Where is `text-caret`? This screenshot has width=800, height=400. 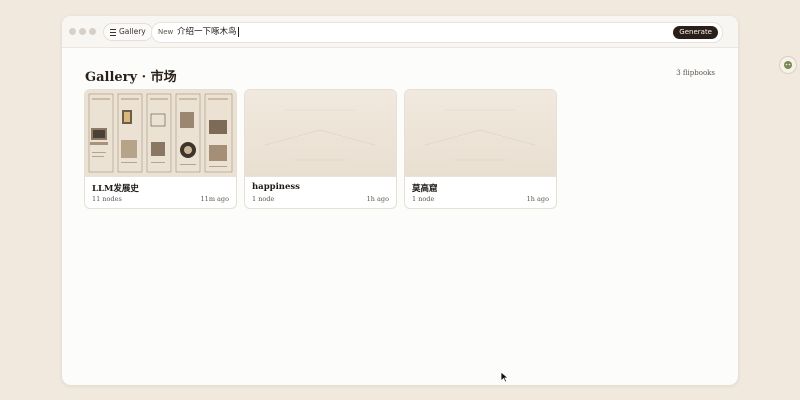
text-caret is located at coordinates (238, 31).